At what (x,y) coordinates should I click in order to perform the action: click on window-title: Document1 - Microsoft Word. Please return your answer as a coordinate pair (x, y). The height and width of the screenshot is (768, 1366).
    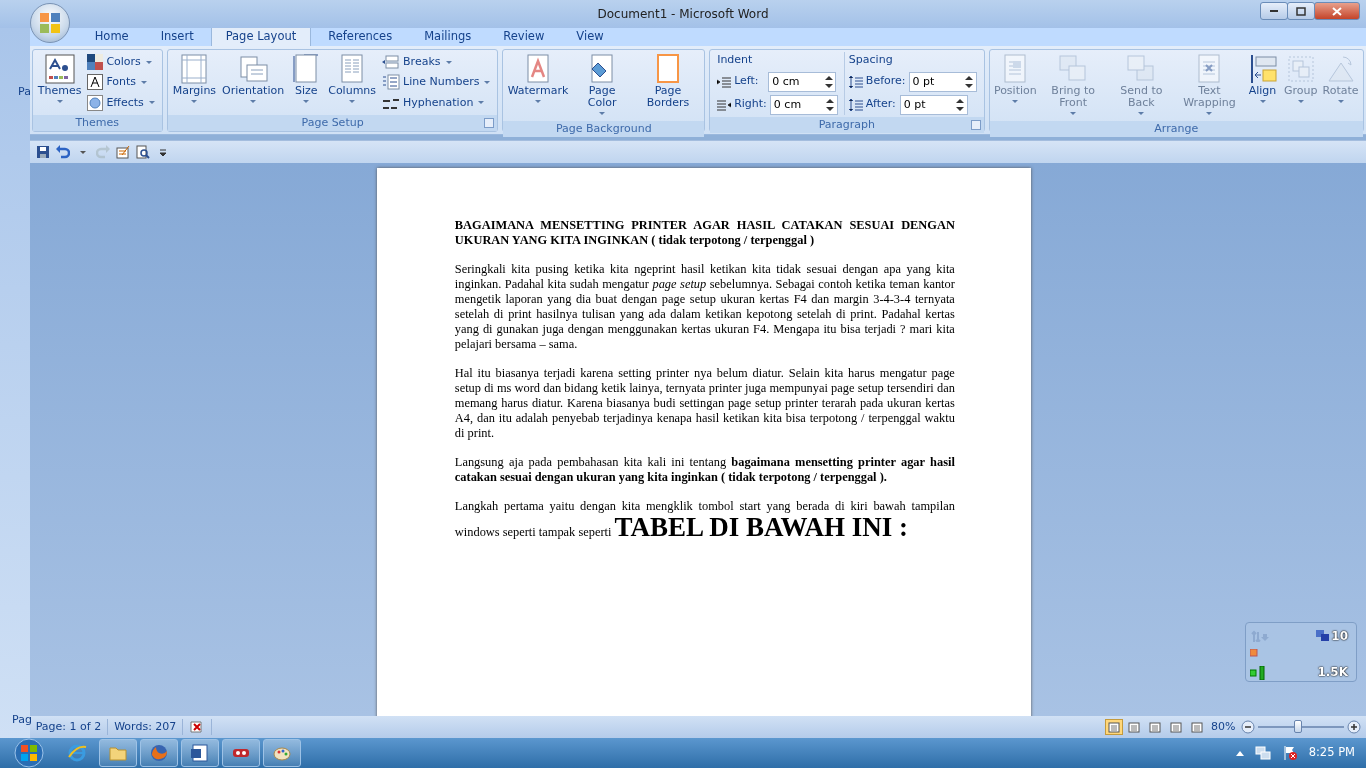
    Looking at the image, I should click on (683, 14).